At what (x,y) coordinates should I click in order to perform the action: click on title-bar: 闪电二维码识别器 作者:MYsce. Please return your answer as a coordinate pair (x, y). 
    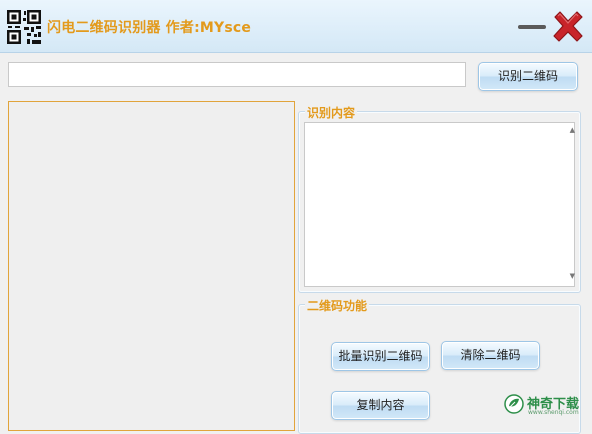
    Looking at the image, I should click on (296, 26).